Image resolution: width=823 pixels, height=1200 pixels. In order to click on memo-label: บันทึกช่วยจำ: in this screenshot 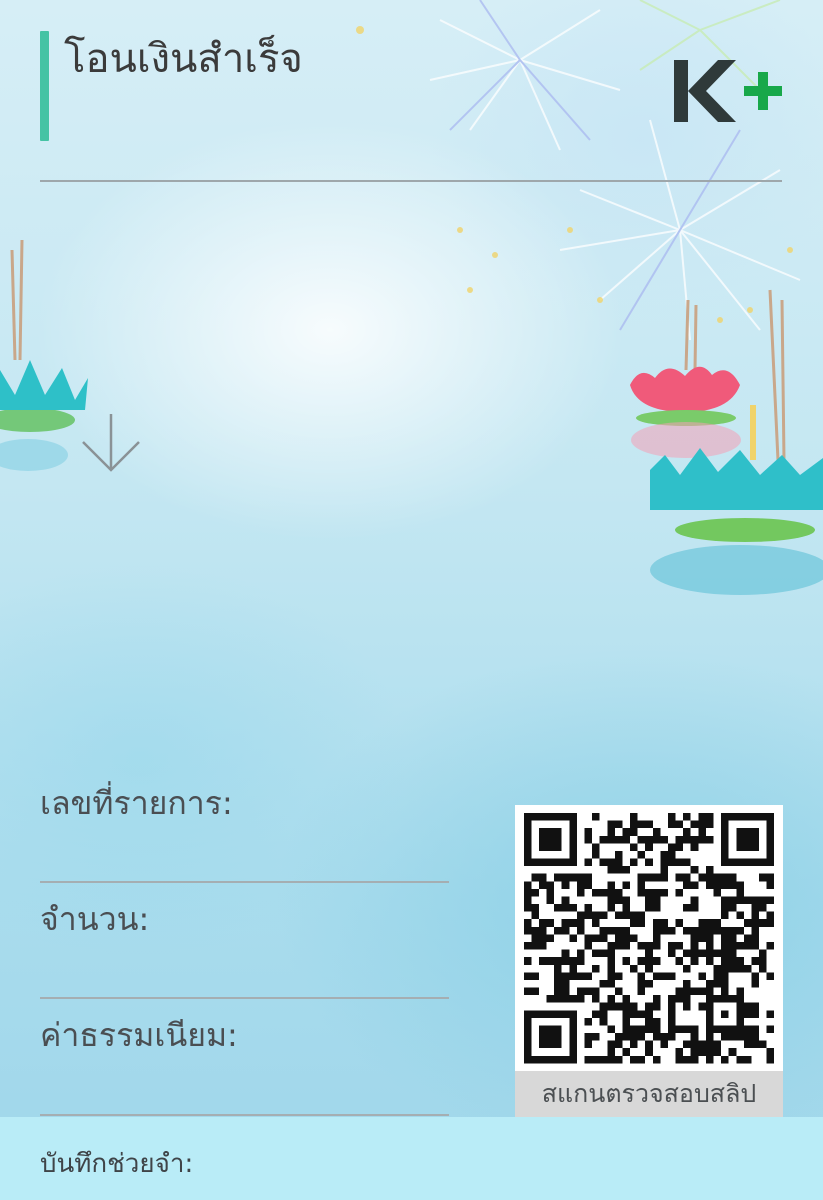, I will do `click(117, 1164)`.